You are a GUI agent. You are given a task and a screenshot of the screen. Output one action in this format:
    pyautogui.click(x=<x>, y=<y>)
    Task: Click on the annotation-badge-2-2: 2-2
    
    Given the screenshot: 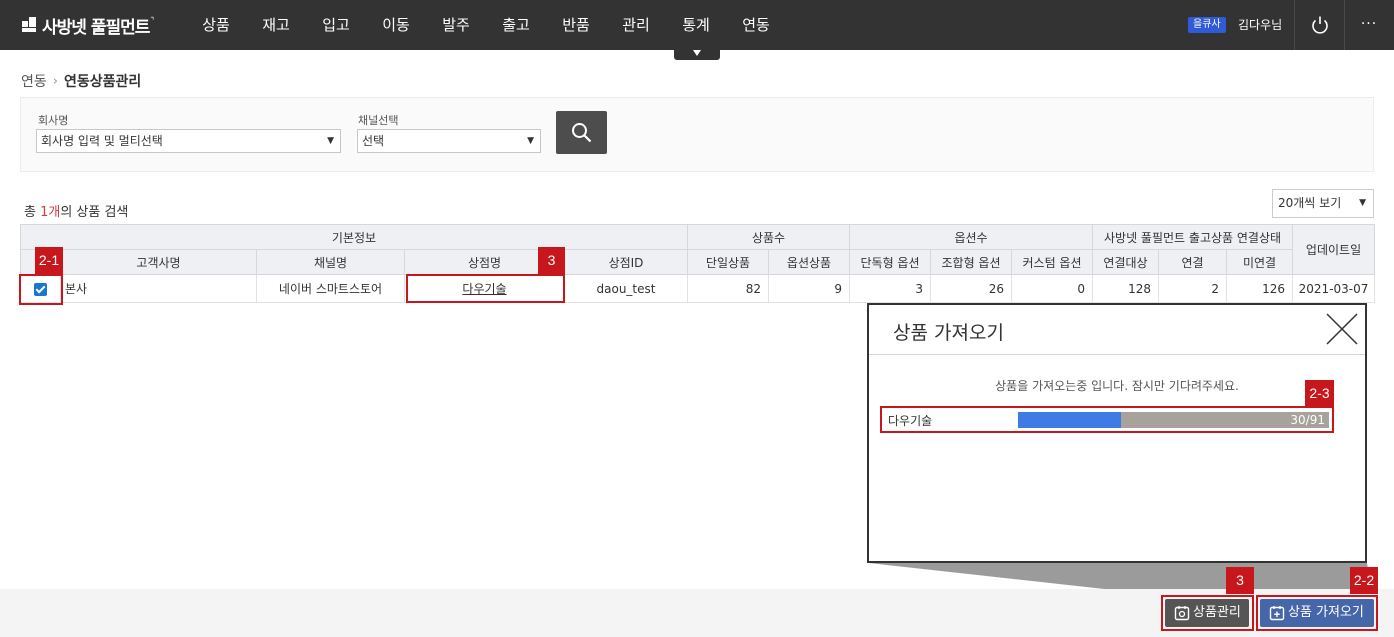 What is the action you would take?
    pyautogui.click(x=1364, y=580)
    